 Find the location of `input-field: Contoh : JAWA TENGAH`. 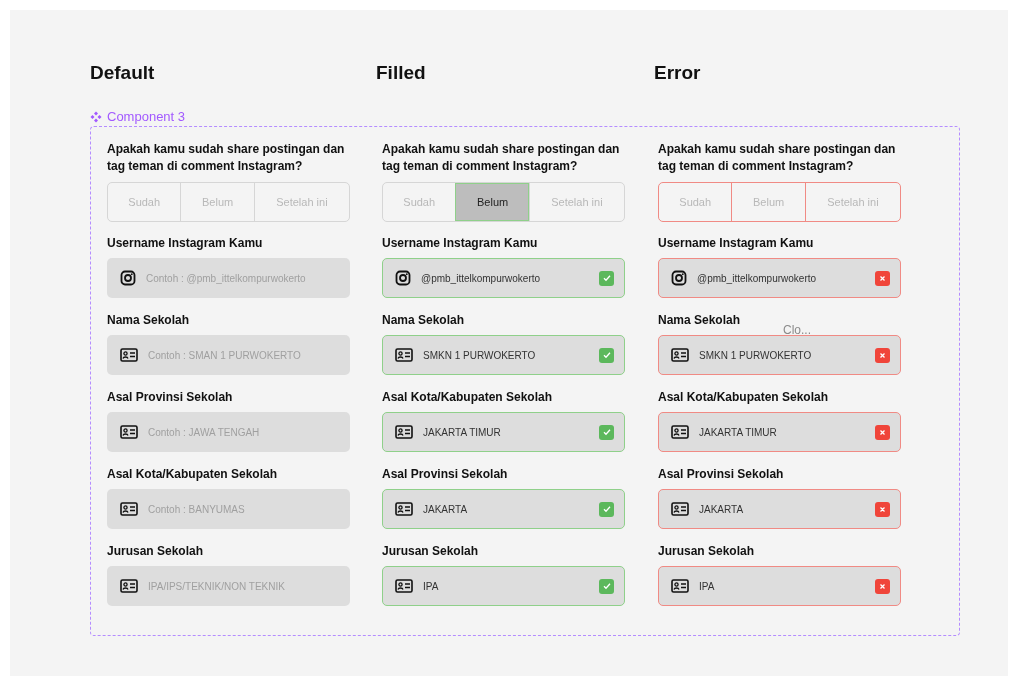

input-field: Contoh : JAWA TENGAH is located at coordinates (228, 432).